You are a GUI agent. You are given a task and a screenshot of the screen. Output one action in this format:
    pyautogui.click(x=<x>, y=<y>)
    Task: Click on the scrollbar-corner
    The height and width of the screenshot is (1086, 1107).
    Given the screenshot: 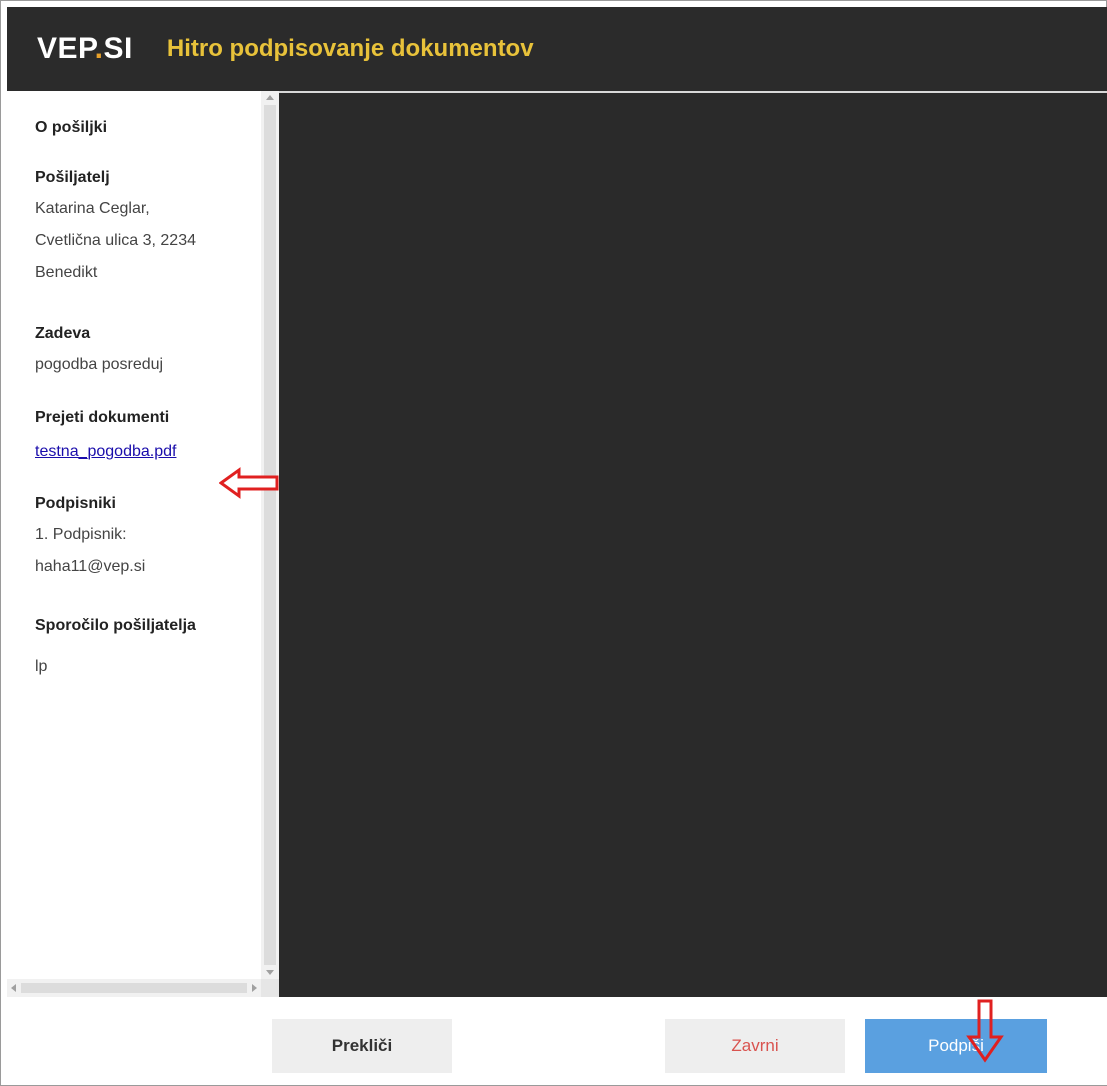 What is the action you would take?
    pyautogui.click(x=270, y=988)
    